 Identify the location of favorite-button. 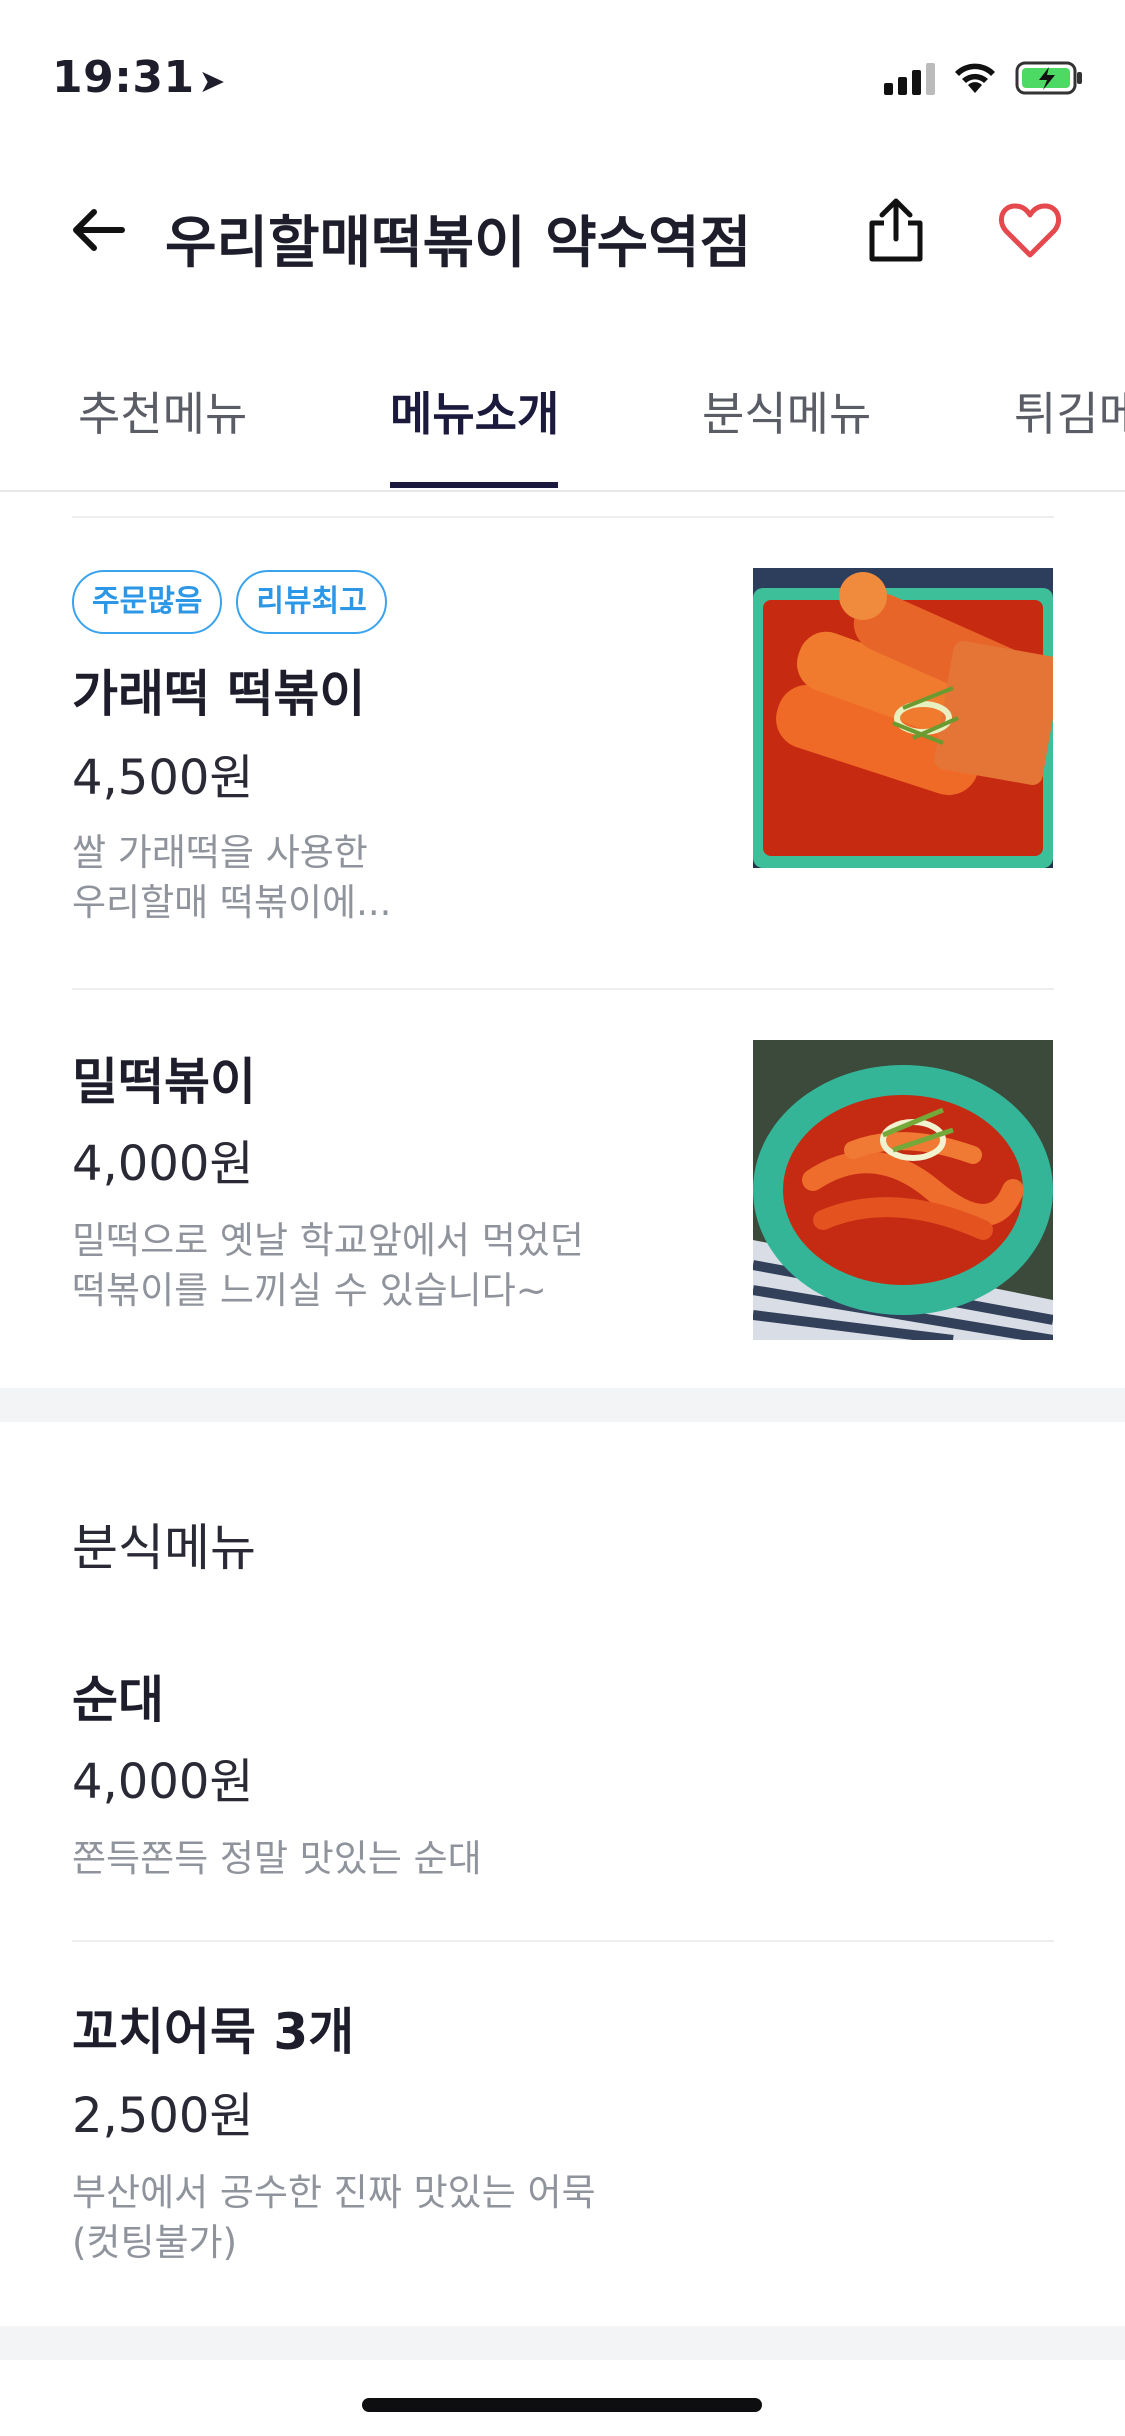
(1030, 230).